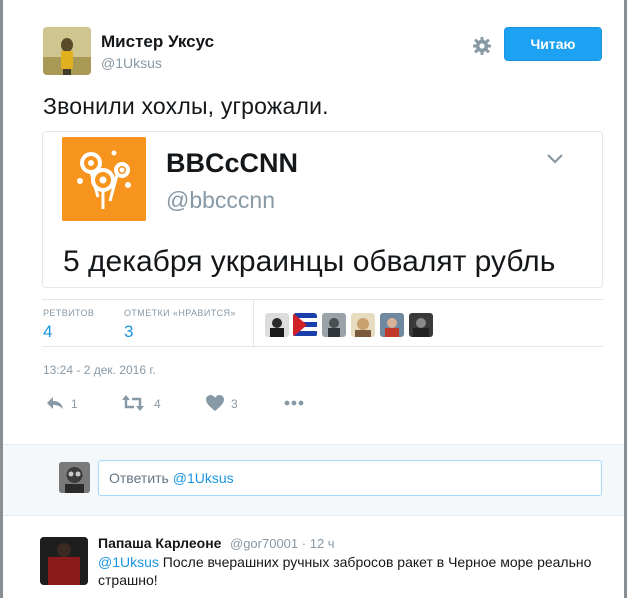  Describe the element at coordinates (157, 404) in the screenshot. I see `retweet-count: 4` at that location.